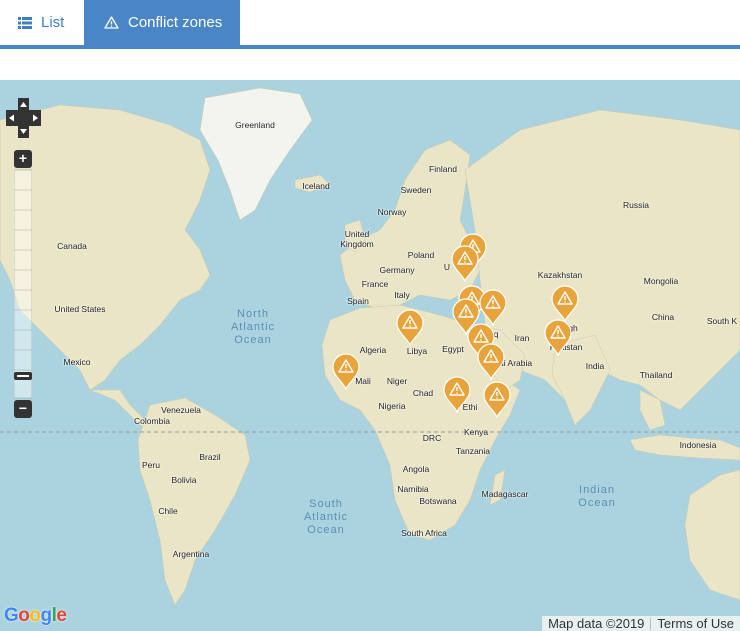 This screenshot has width=740, height=631. Describe the element at coordinates (370, 47) in the screenshot. I see `tab-underline` at that location.